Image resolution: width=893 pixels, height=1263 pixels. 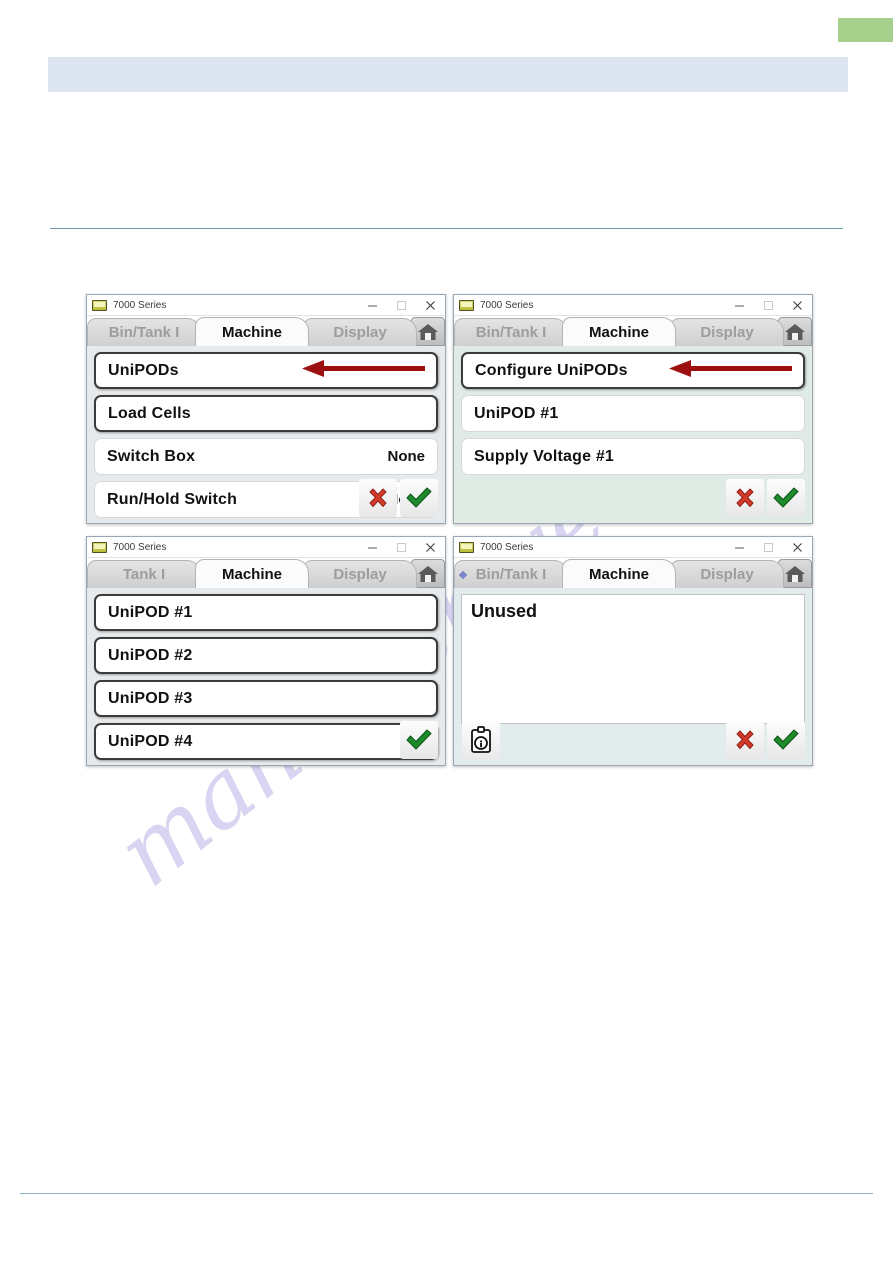 What do you see at coordinates (150, 698) in the screenshot?
I see `row-label: UniPOD #3` at bounding box center [150, 698].